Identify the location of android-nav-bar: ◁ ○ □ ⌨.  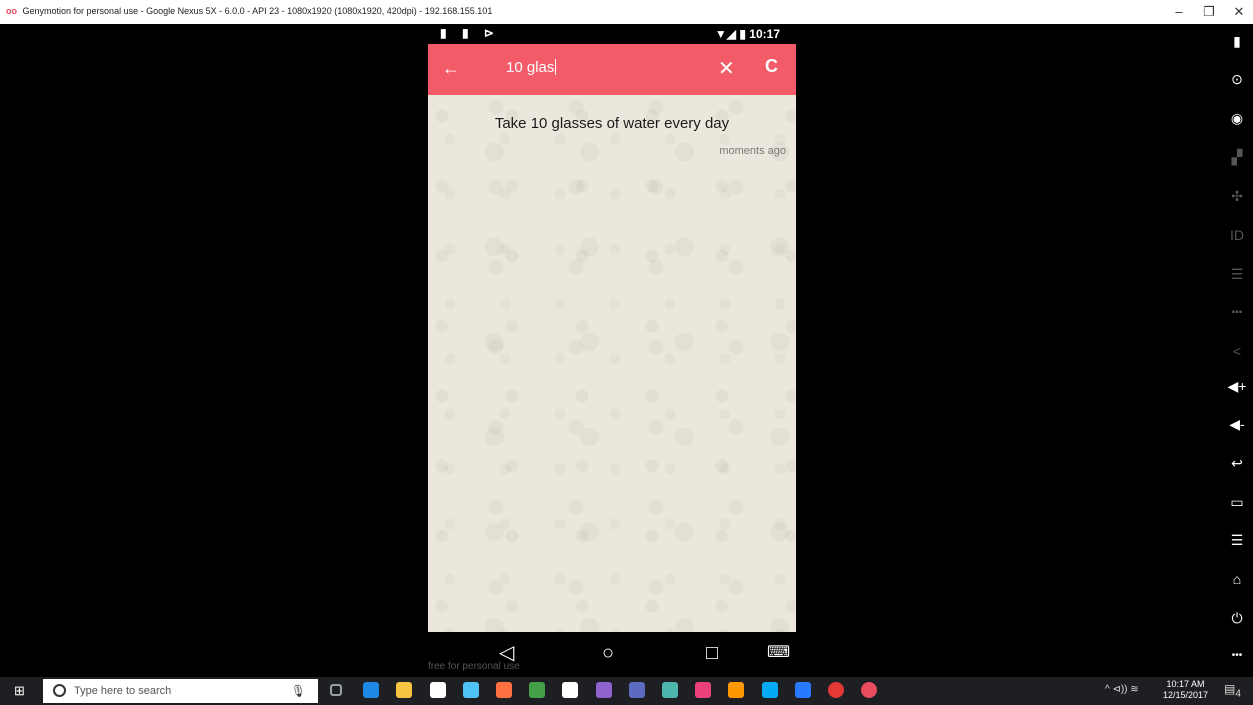
(612, 657).